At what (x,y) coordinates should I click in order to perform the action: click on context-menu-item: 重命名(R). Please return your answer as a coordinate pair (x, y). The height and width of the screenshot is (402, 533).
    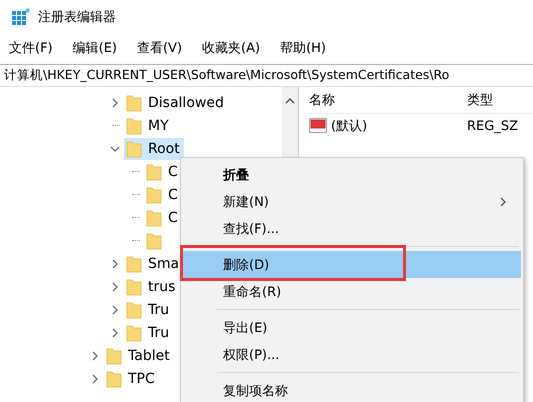
    Looking at the image, I should click on (352, 291).